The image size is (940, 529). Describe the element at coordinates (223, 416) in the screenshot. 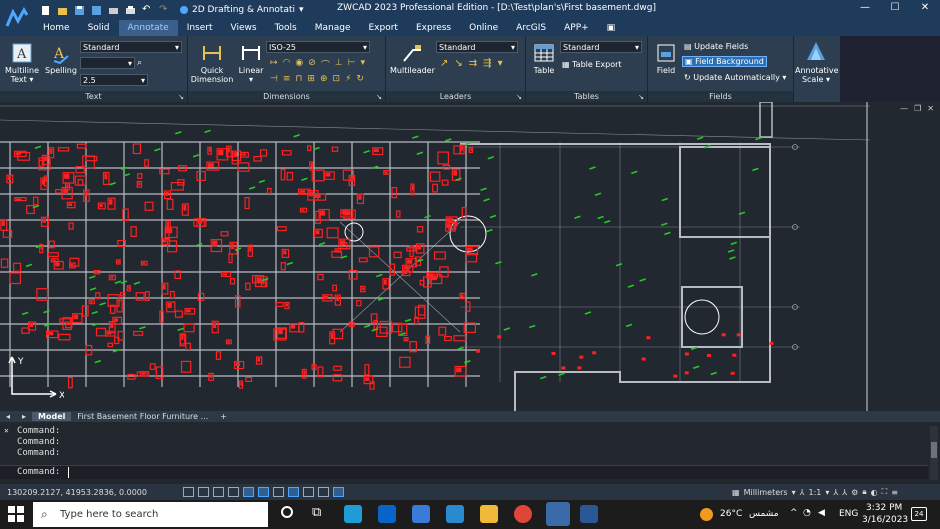

I see `add-layout-button: +` at that location.